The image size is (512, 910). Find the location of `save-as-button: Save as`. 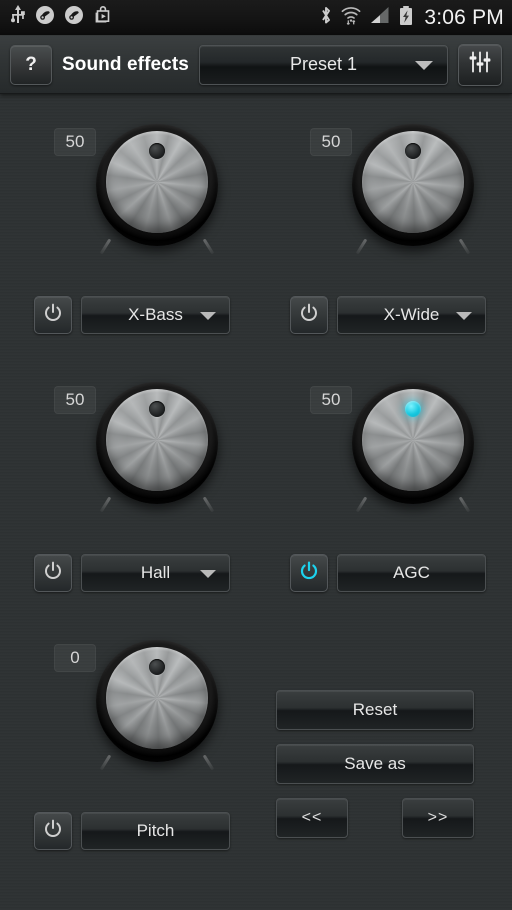

save-as-button: Save as is located at coordinates (375, 764).